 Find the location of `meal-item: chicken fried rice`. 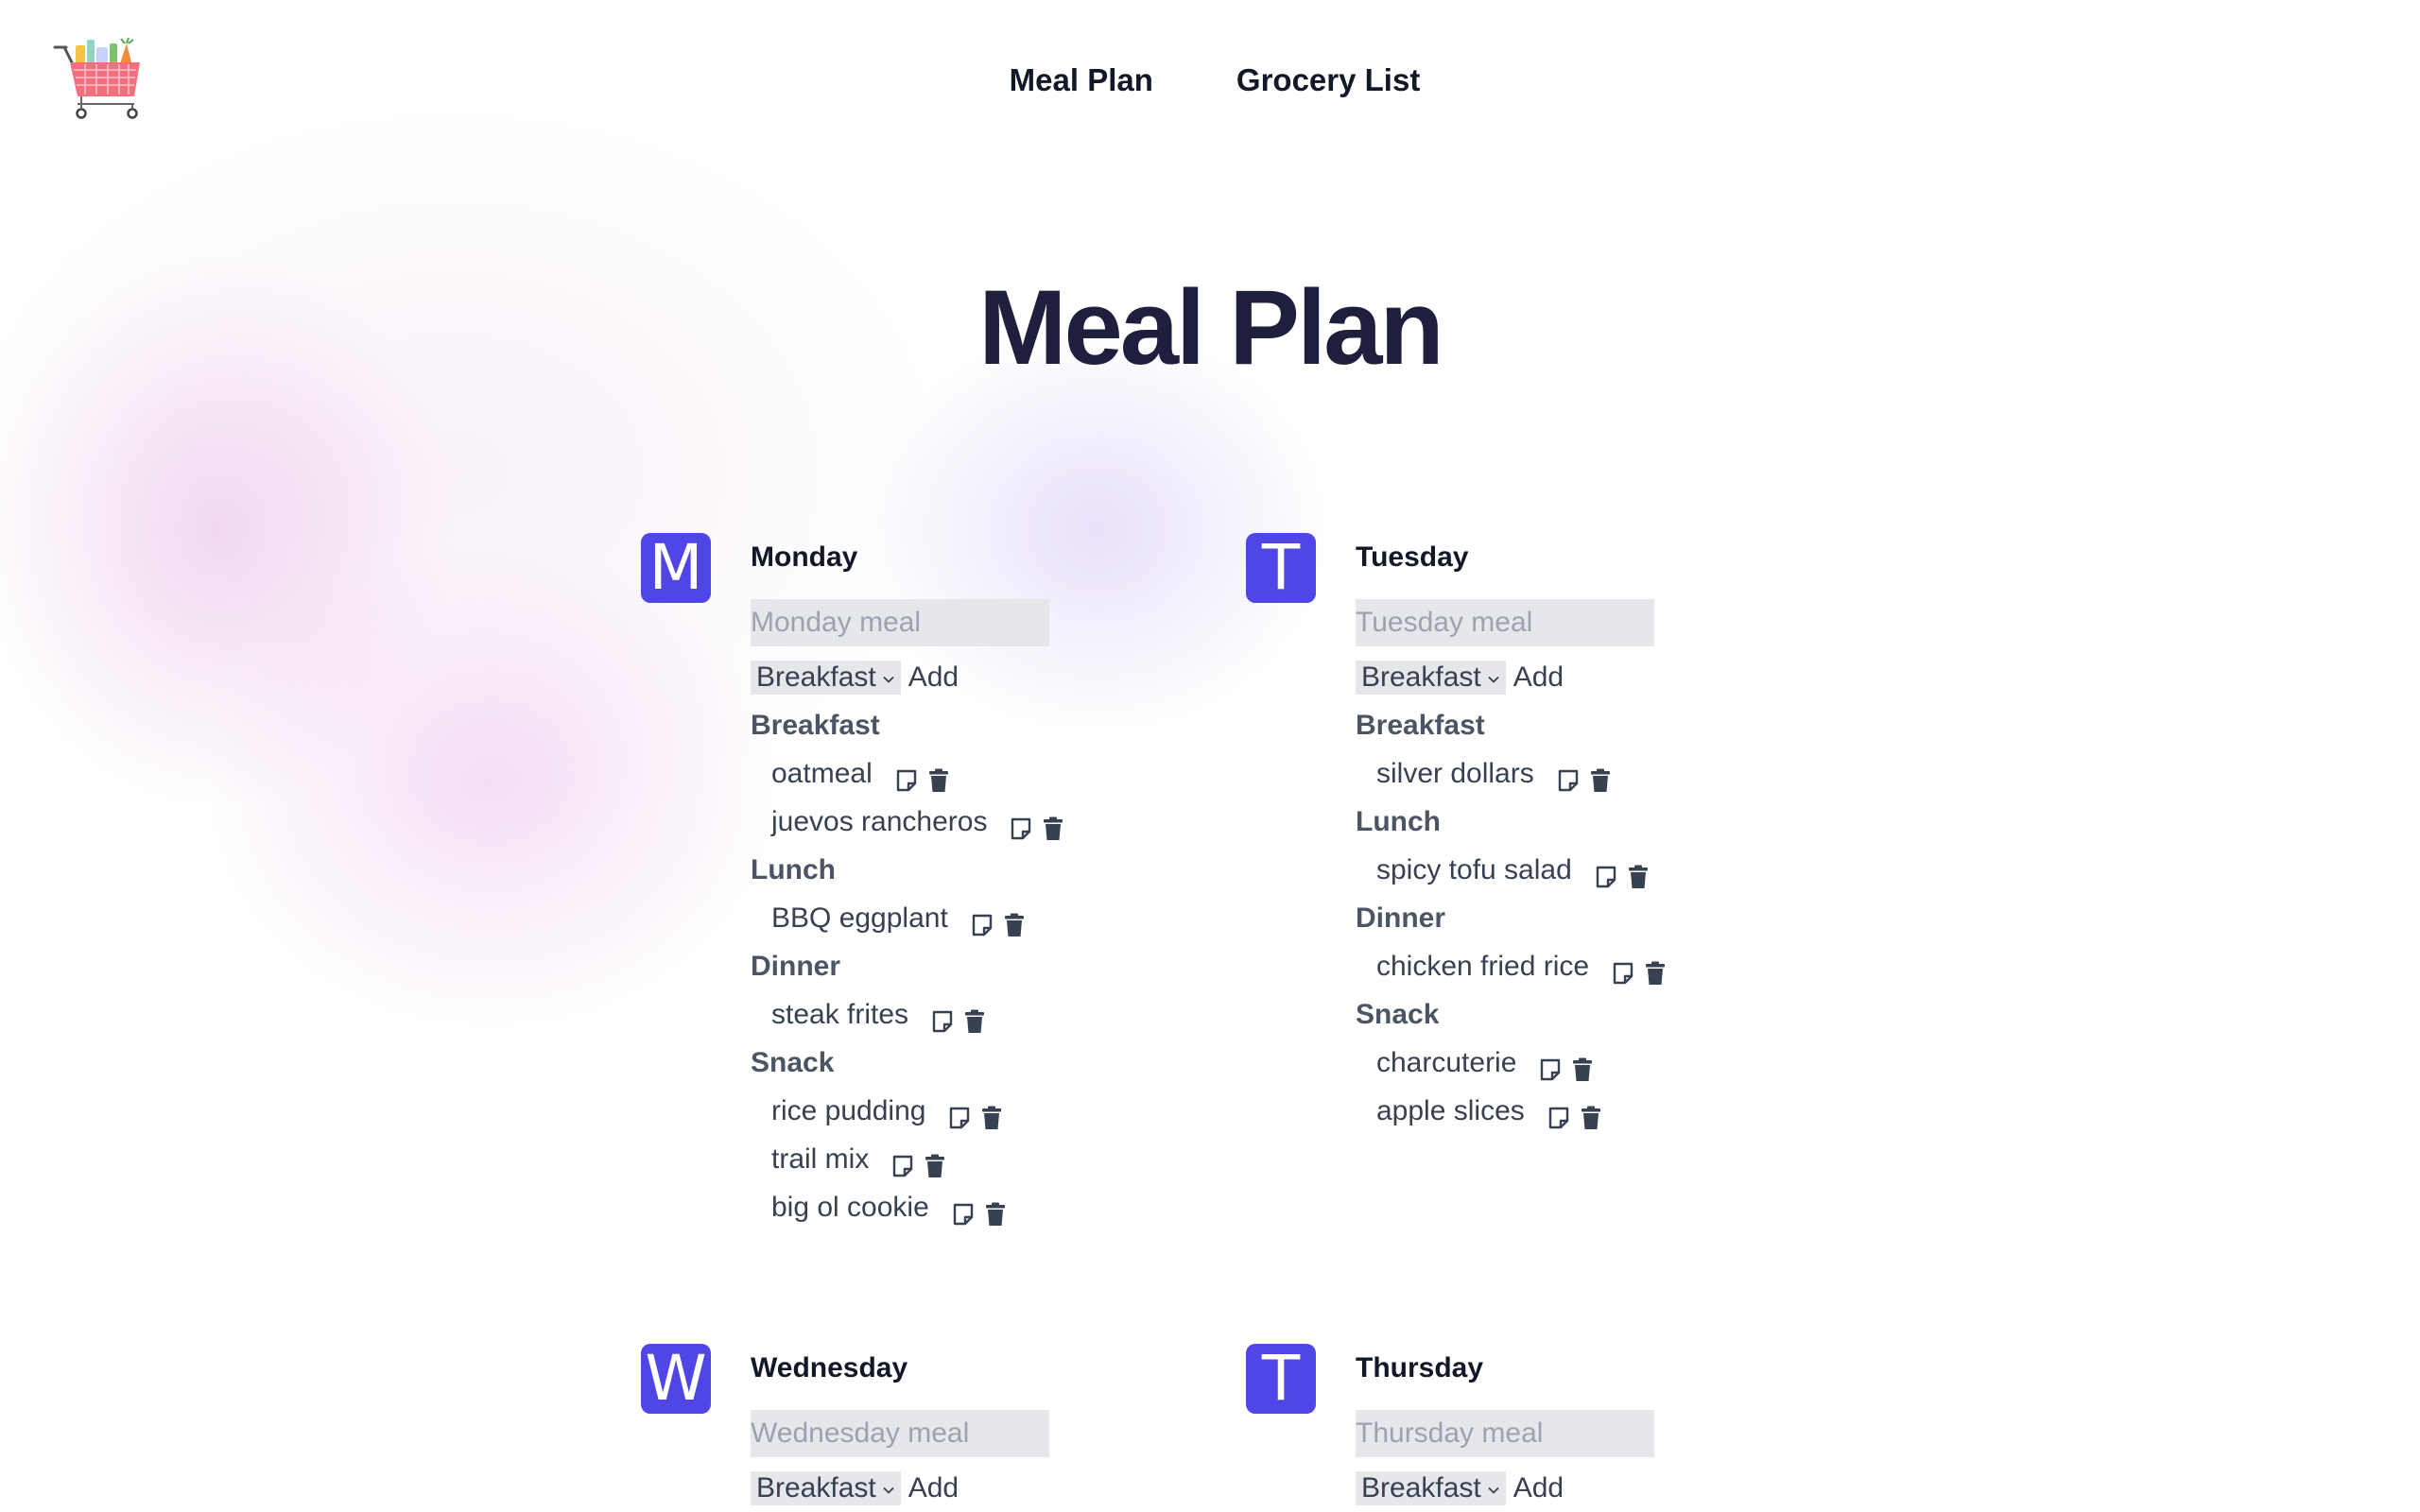

meal-item: chicken fried rice is located at coordinates (1582, 966).